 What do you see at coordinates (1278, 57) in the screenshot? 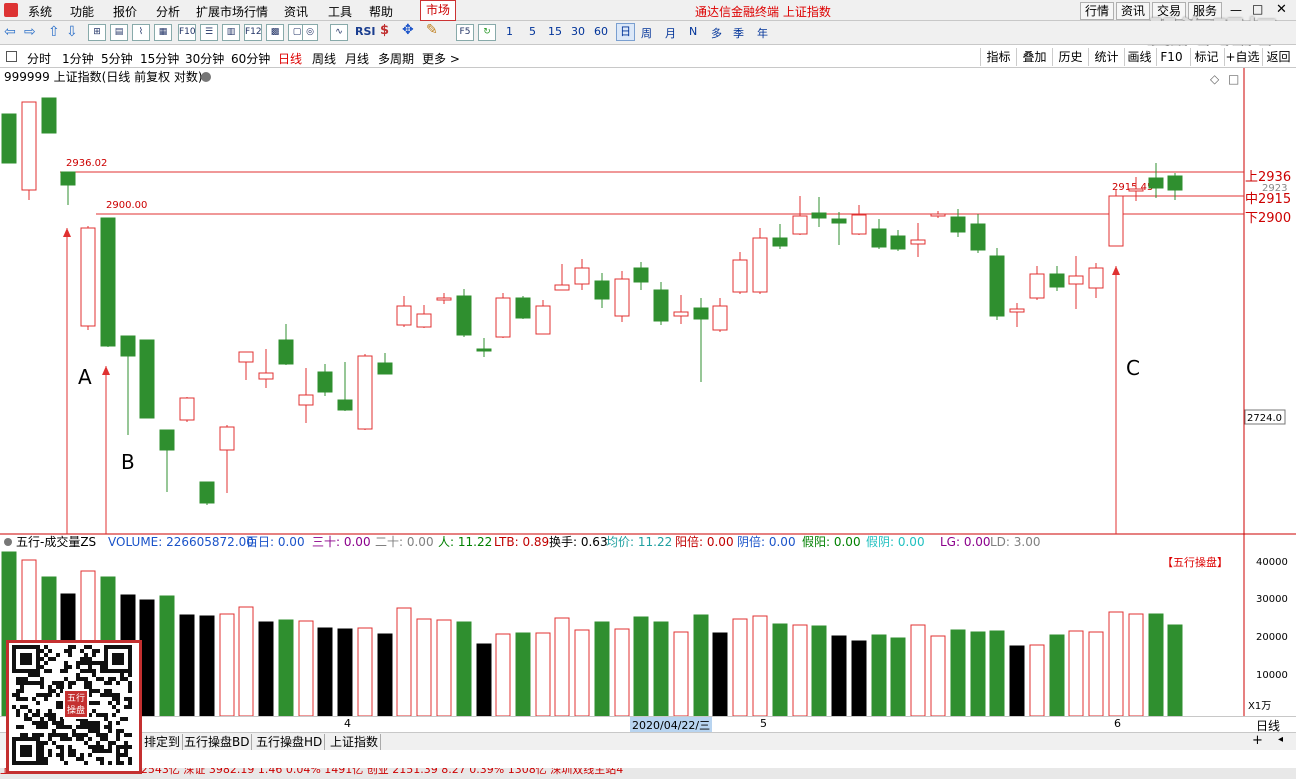
I see `back-button: 返回` at bounding box center [1278, 57].